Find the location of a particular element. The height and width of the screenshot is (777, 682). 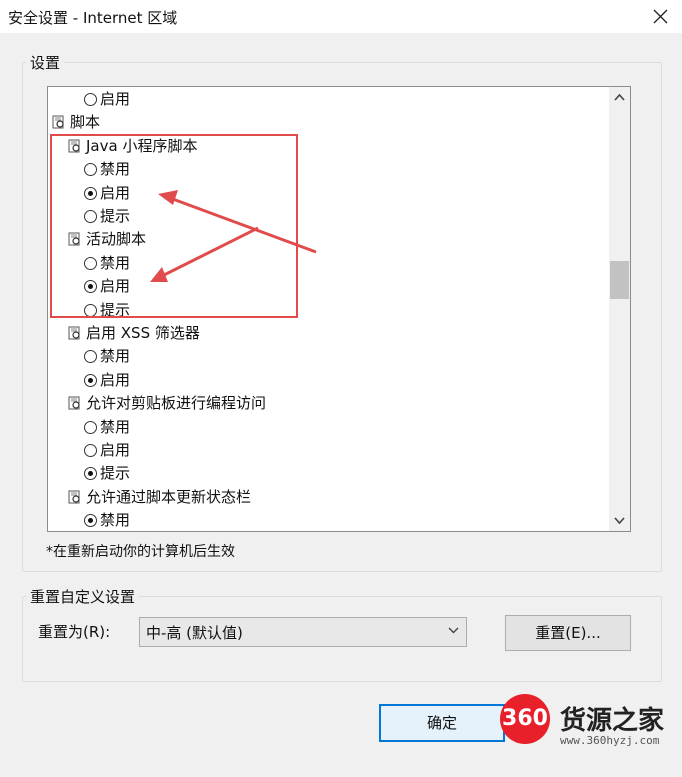

chevron-down-icon is located at coordinates (453, 630).